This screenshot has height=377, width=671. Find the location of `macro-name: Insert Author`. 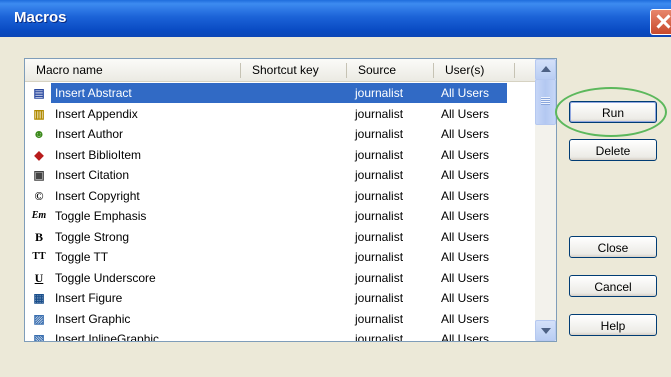

macro-name: Insert Author is located at coordinates (89, 134).